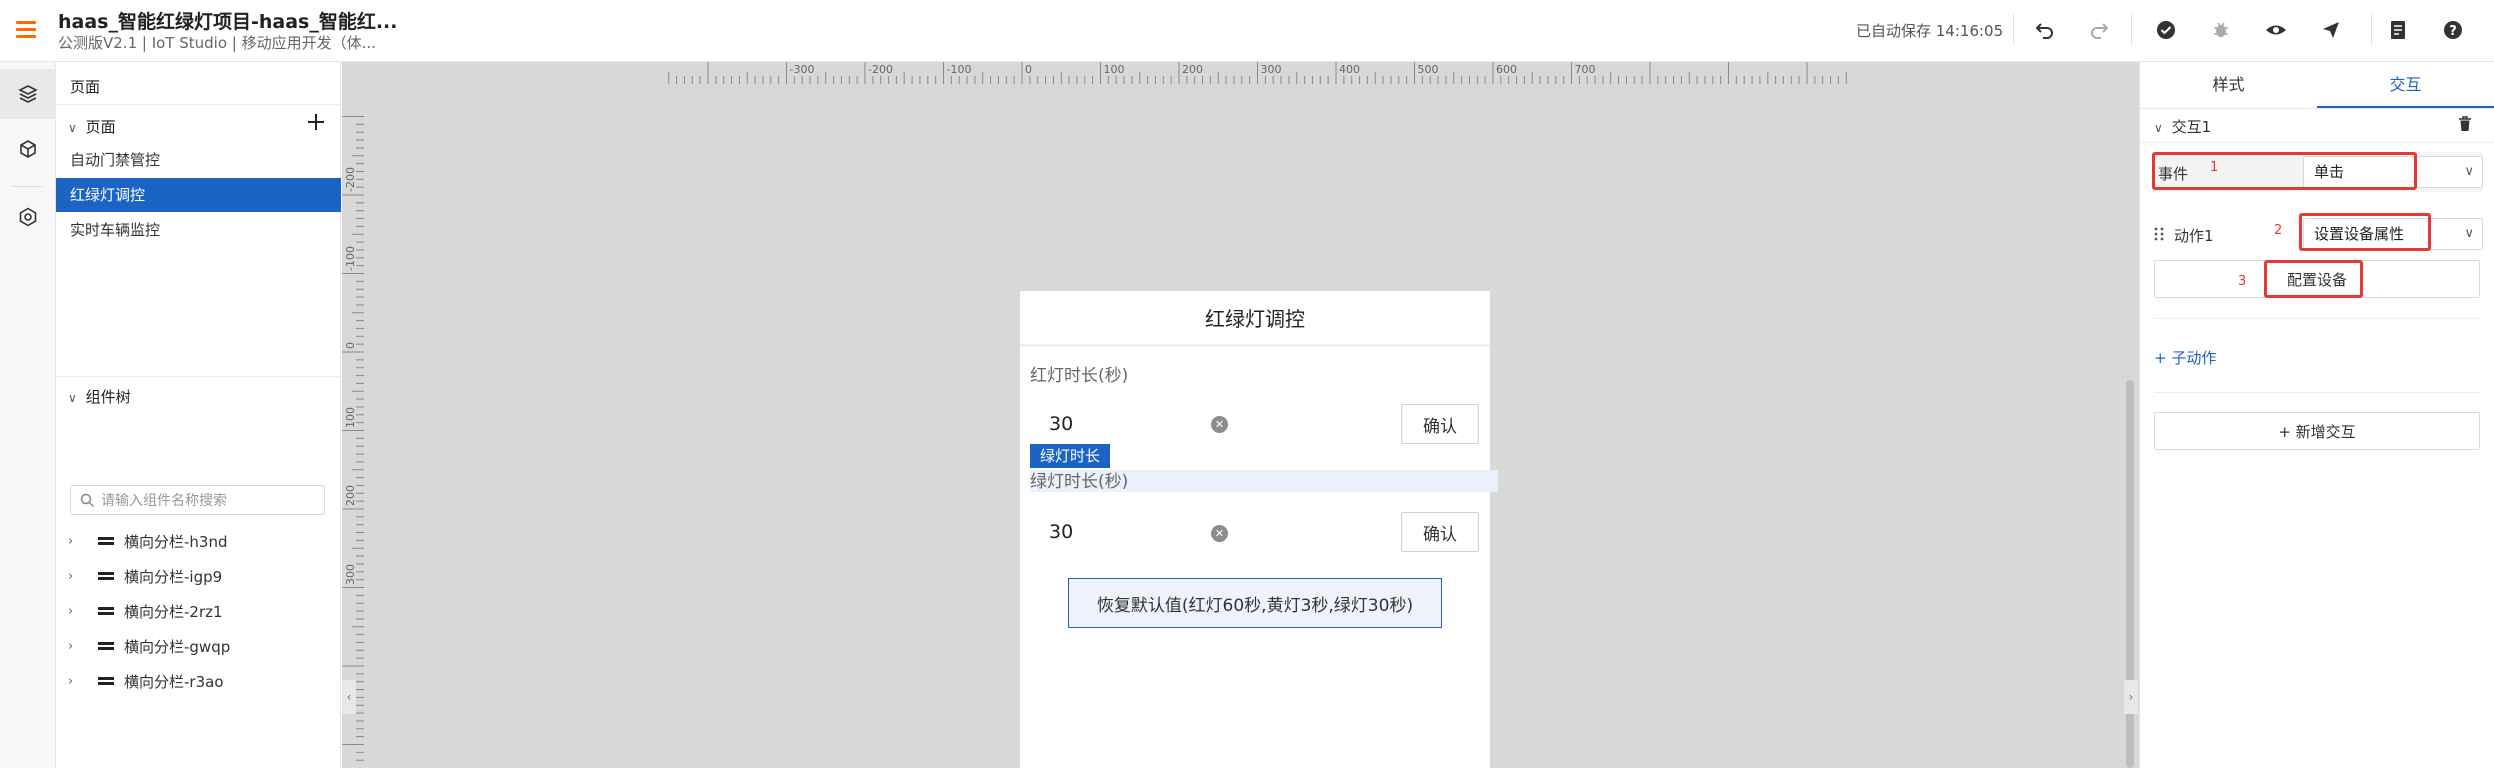 The image size is (2494, 768). I want to click on component-tree-toggle: ∨ 组件树, so click(99, 396).